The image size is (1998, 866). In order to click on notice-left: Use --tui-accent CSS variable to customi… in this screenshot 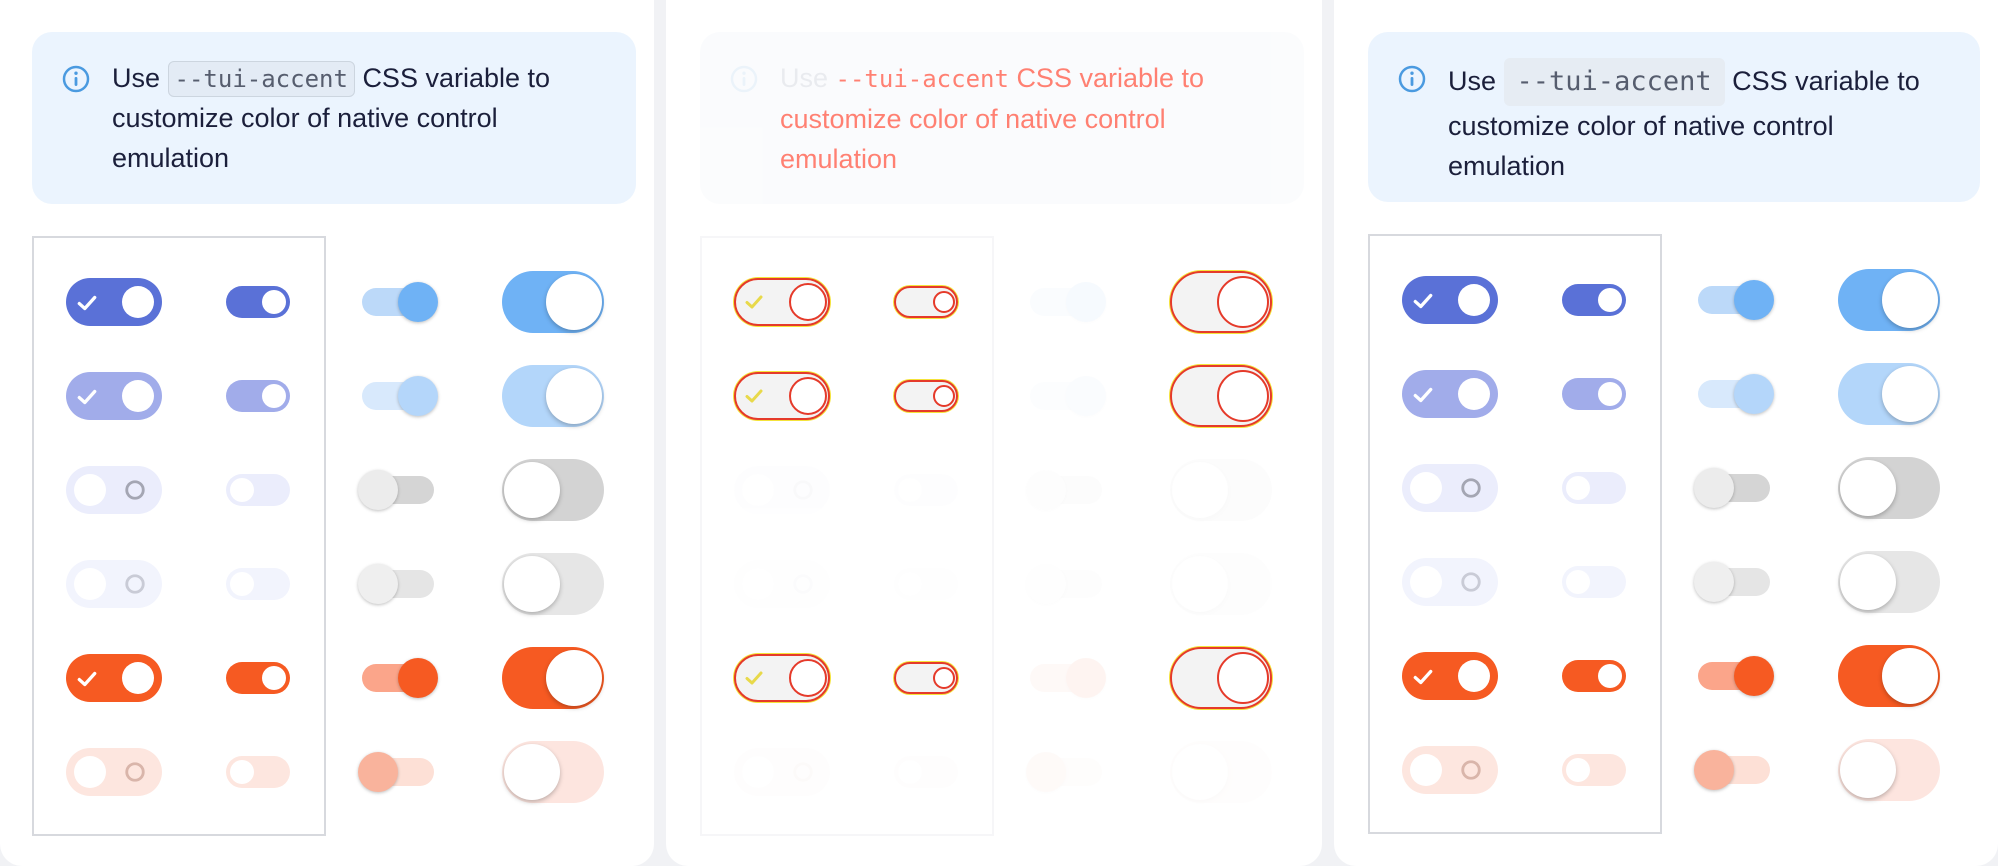, I will do `click(334, 118)`.